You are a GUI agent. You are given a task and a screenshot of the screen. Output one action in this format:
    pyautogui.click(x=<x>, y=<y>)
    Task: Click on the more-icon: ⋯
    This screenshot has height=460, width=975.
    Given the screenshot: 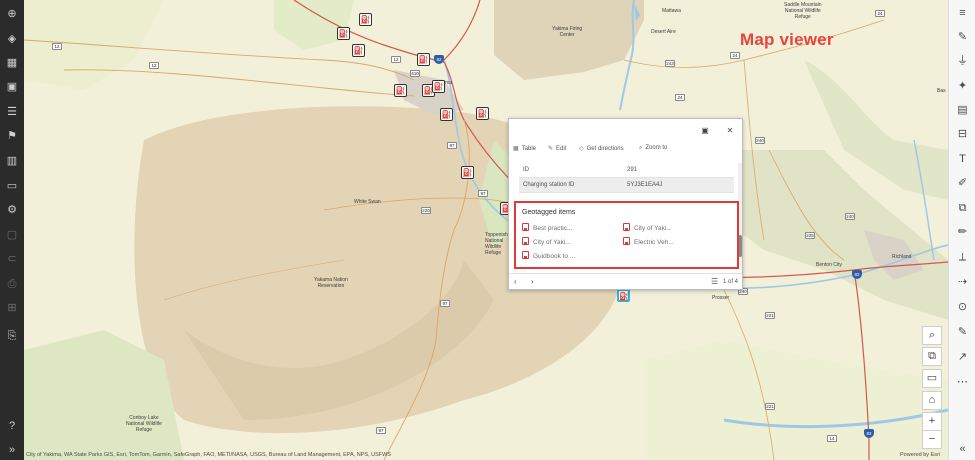 What is the action you would take?
    pyautogui.click(x=962, y=382)
    